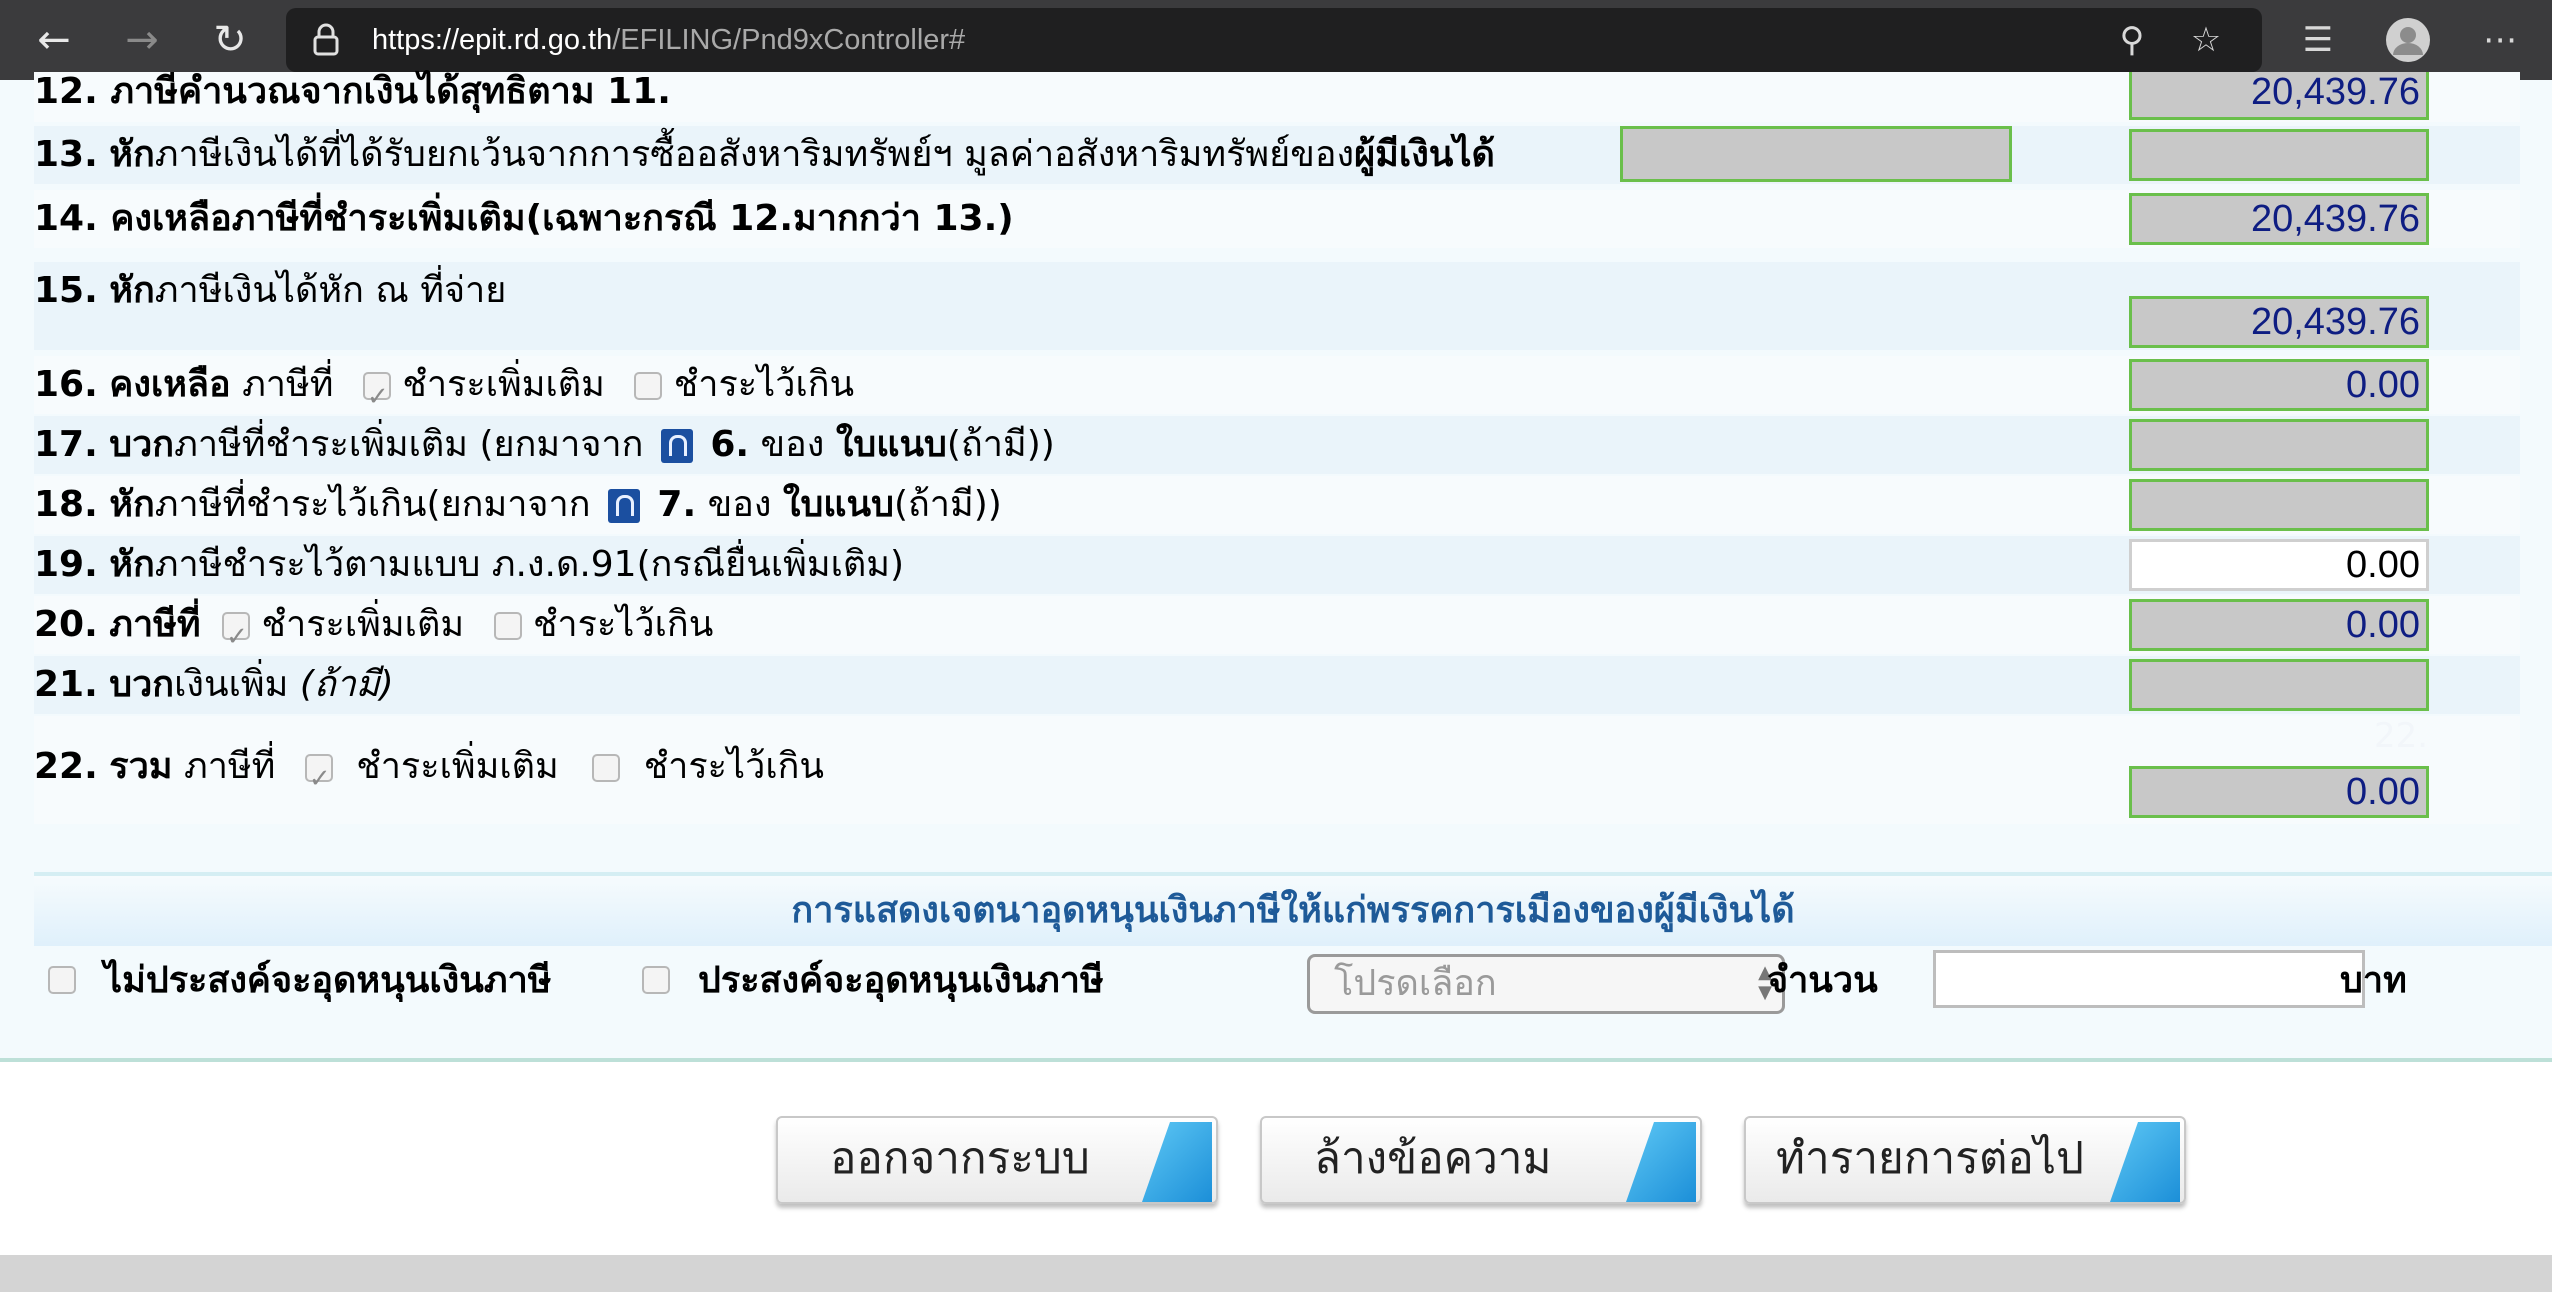 Image resolution: width=2552 pixels, height=1292 pixels. I want to click on back-arrow-icon: ←, so click(54, 40).